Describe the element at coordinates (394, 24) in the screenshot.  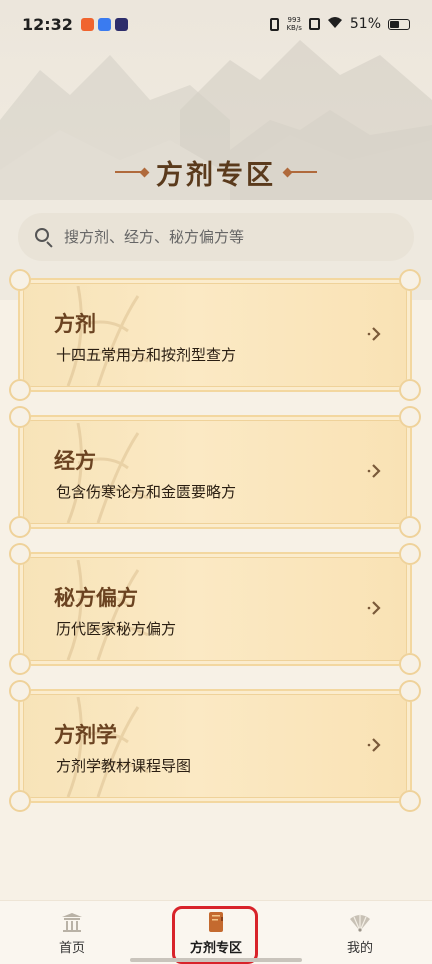
I see `battery-fill` at that location.